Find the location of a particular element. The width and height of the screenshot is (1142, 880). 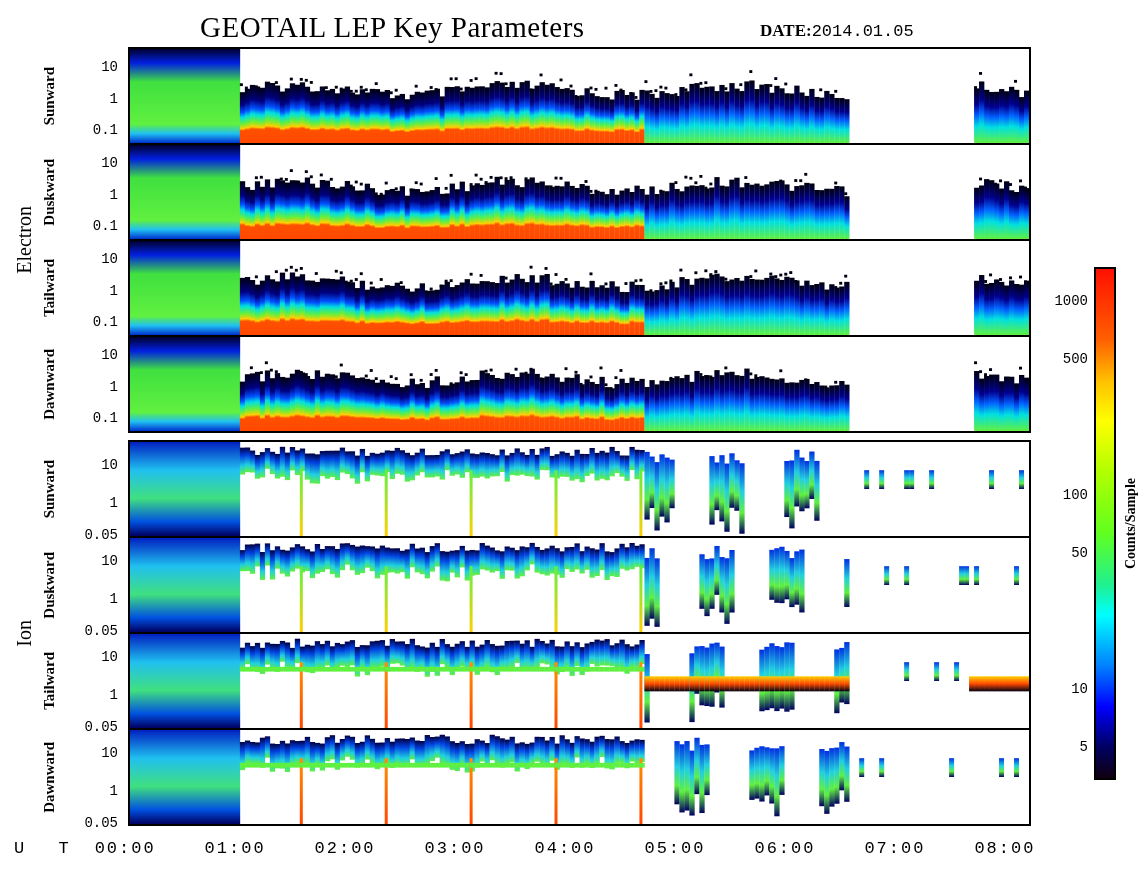

x-axis-label: U T is located at coordinates (47, 848).